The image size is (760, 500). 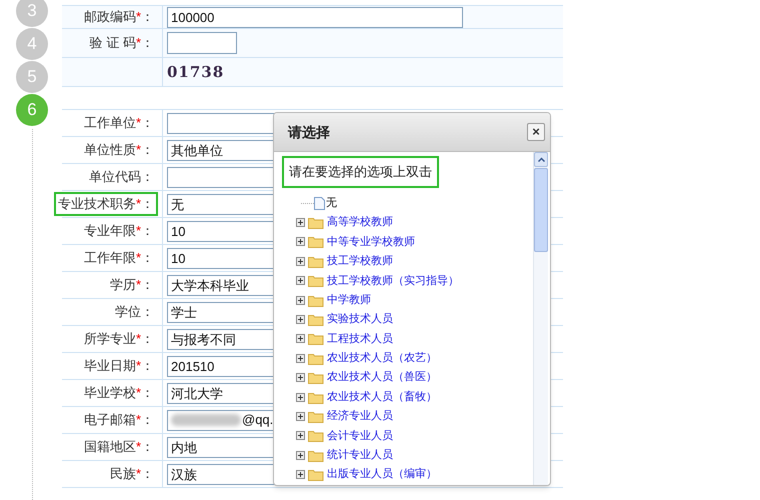 What do you see at coordinates (331, 203) in the screenshot?
I see `tree-item: 无` at bounding box center [331, 203].